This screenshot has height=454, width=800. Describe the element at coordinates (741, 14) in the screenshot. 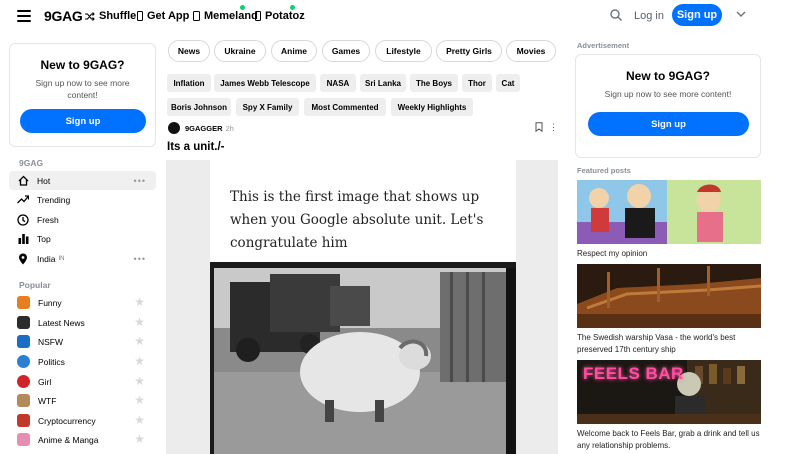

I see `chevron-down-icon` at that location.